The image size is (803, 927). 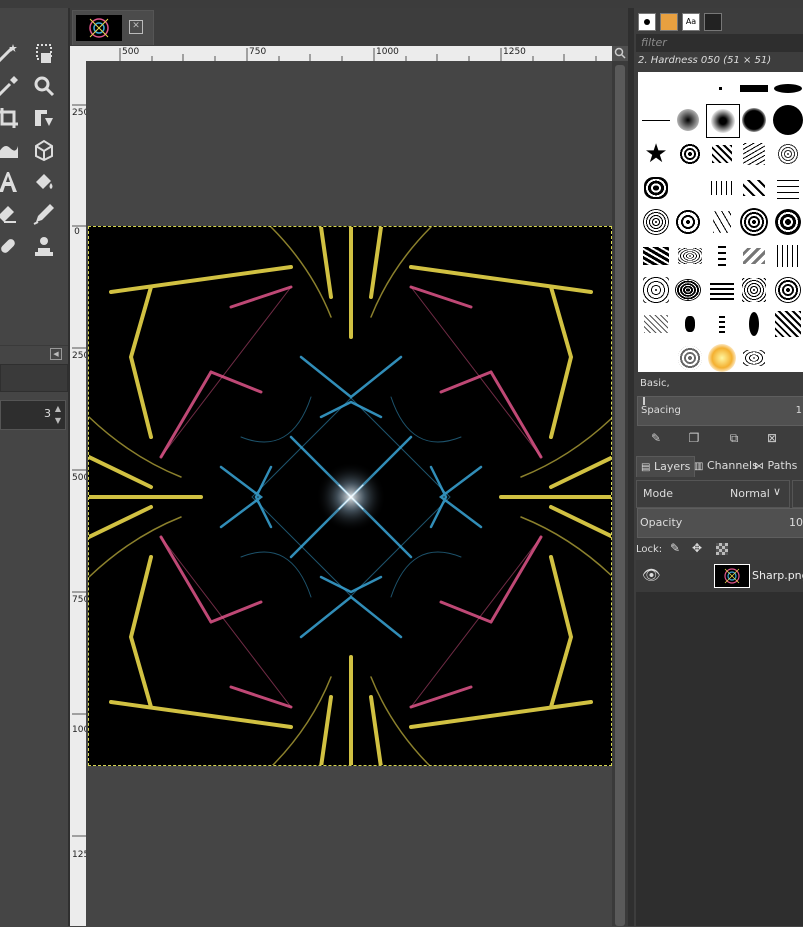 I want to click on ink-tool-icon, so click(x=44, y=214).